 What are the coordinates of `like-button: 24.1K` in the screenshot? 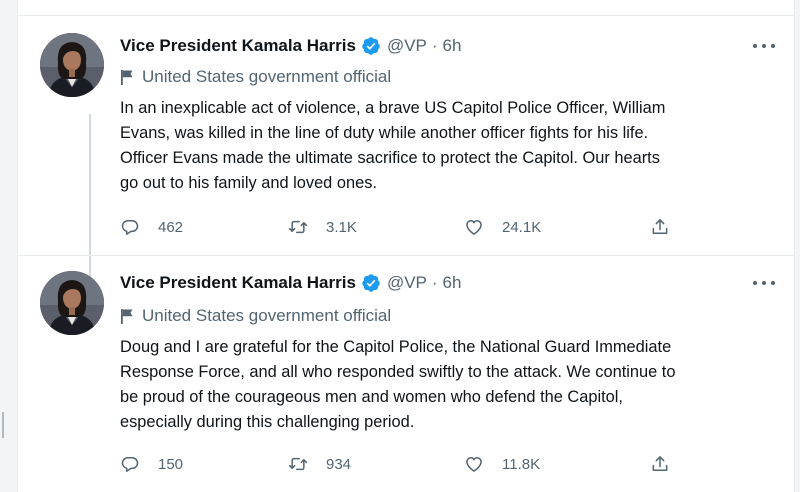 It's located at (502, 227).